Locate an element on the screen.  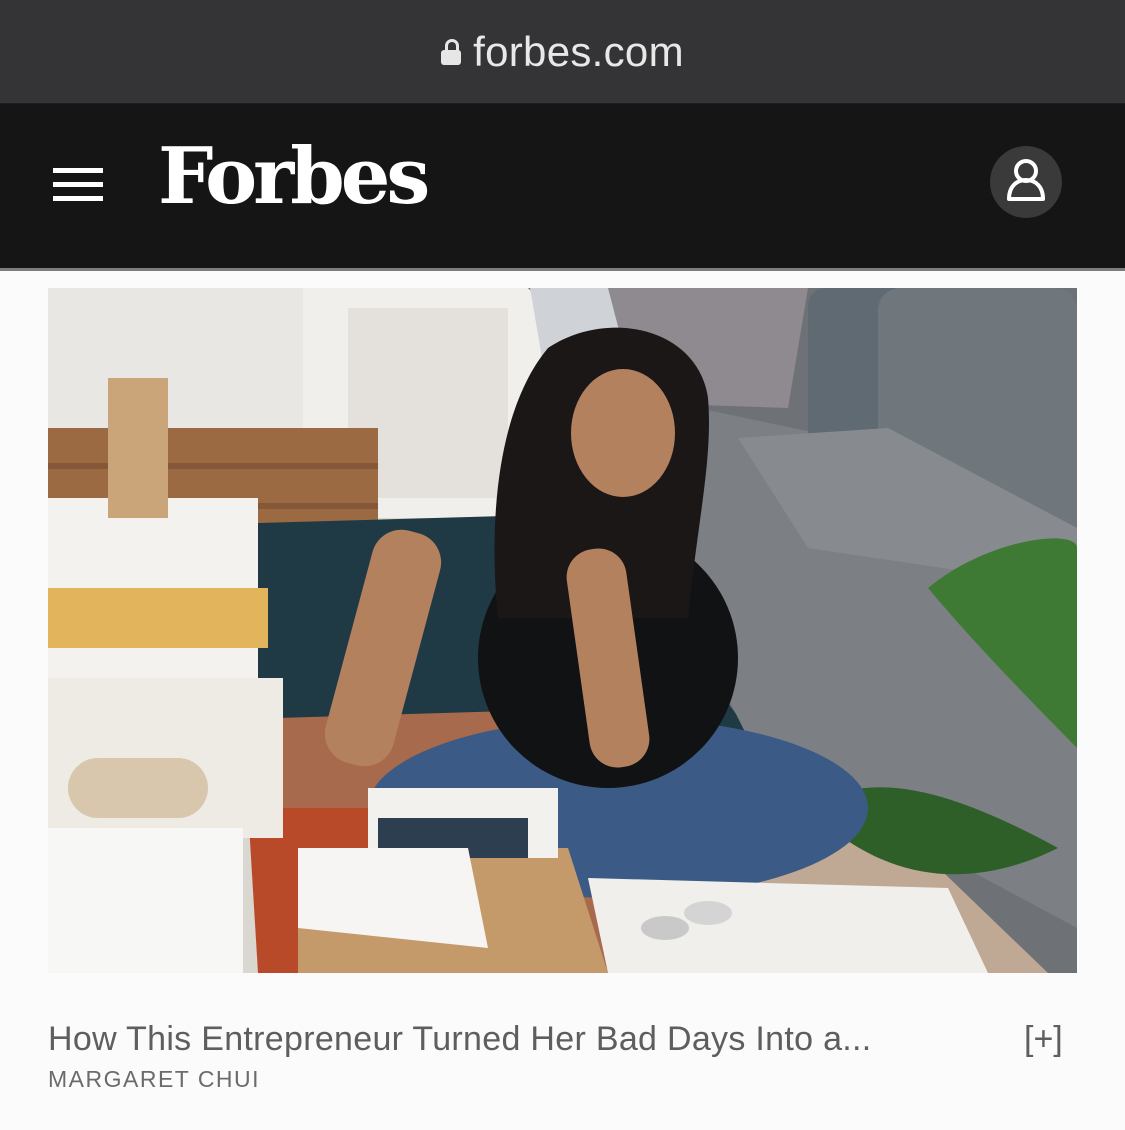
article-byline: MARGARET CHUI is located at coordinates (154, 1079).